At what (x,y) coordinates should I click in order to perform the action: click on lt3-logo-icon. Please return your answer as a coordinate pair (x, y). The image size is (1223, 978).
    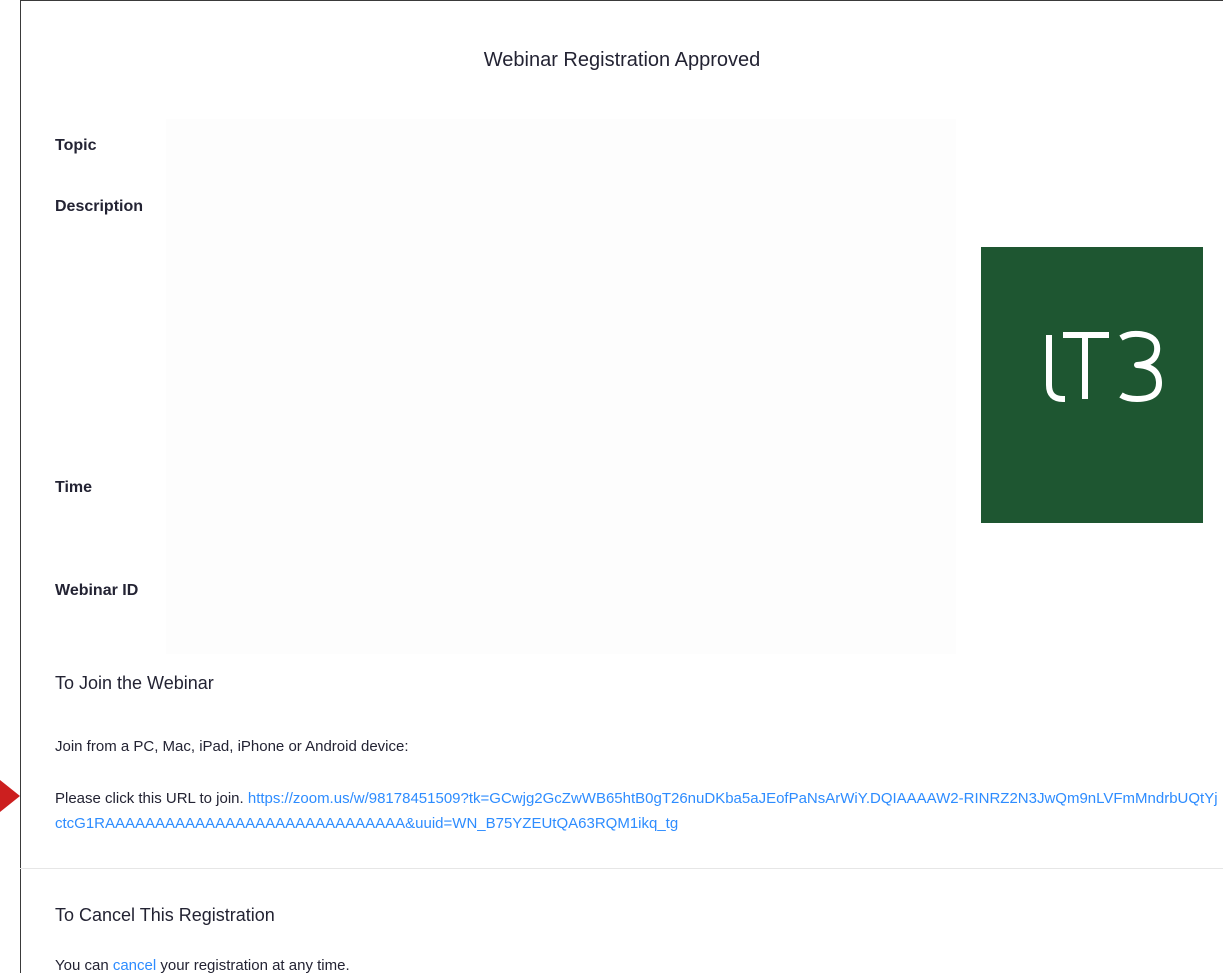
    Looking at the image, I should click on (1092, 385).